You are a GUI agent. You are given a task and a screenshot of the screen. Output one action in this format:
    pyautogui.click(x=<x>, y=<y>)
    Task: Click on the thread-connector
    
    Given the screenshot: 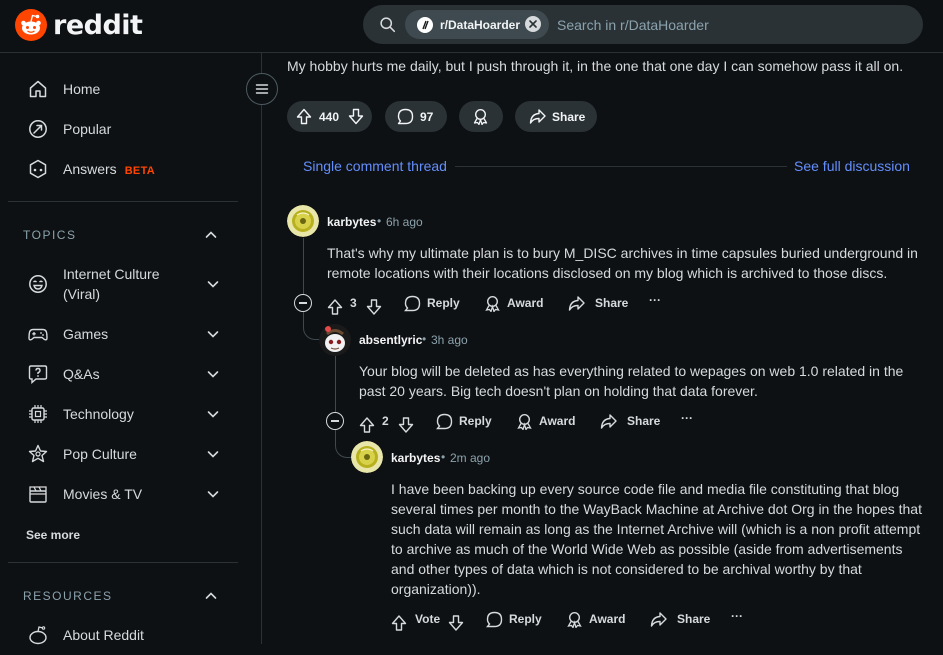 What is the action you would take?
    pyautogui.click(x=312, y=326)
    